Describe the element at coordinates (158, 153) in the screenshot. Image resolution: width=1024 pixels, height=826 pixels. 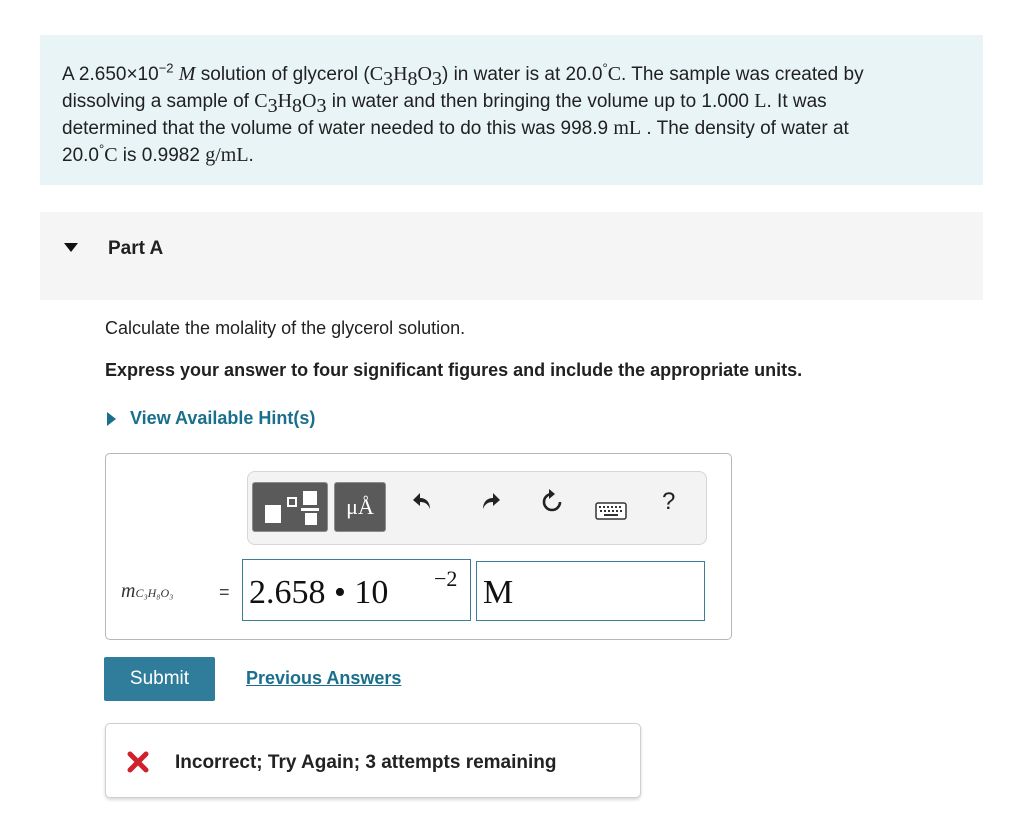
I see `problem-line-4: 20.0°C is 0.9982 g/mL.` at that location.